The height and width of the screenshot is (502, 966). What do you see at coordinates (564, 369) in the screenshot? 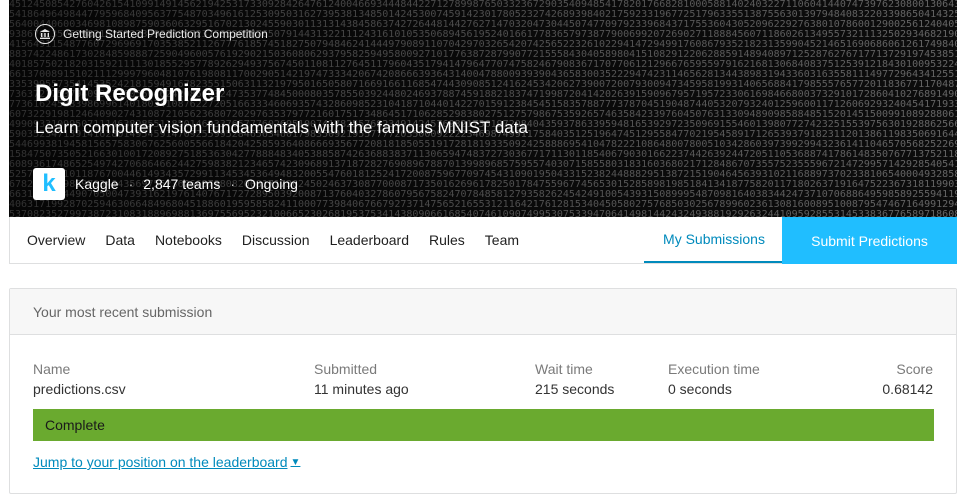
I see `wait-time-label: Wait time` at bounding box center [564, 369].